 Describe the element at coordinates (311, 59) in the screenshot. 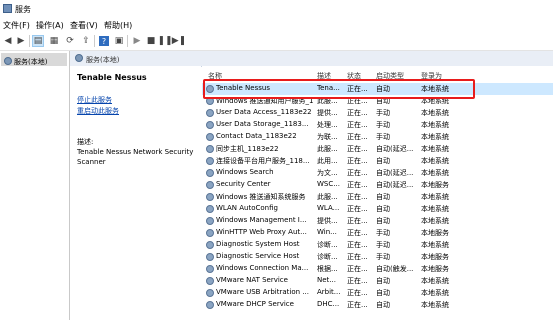

I see `services-header: 服务(本地)` at that location.